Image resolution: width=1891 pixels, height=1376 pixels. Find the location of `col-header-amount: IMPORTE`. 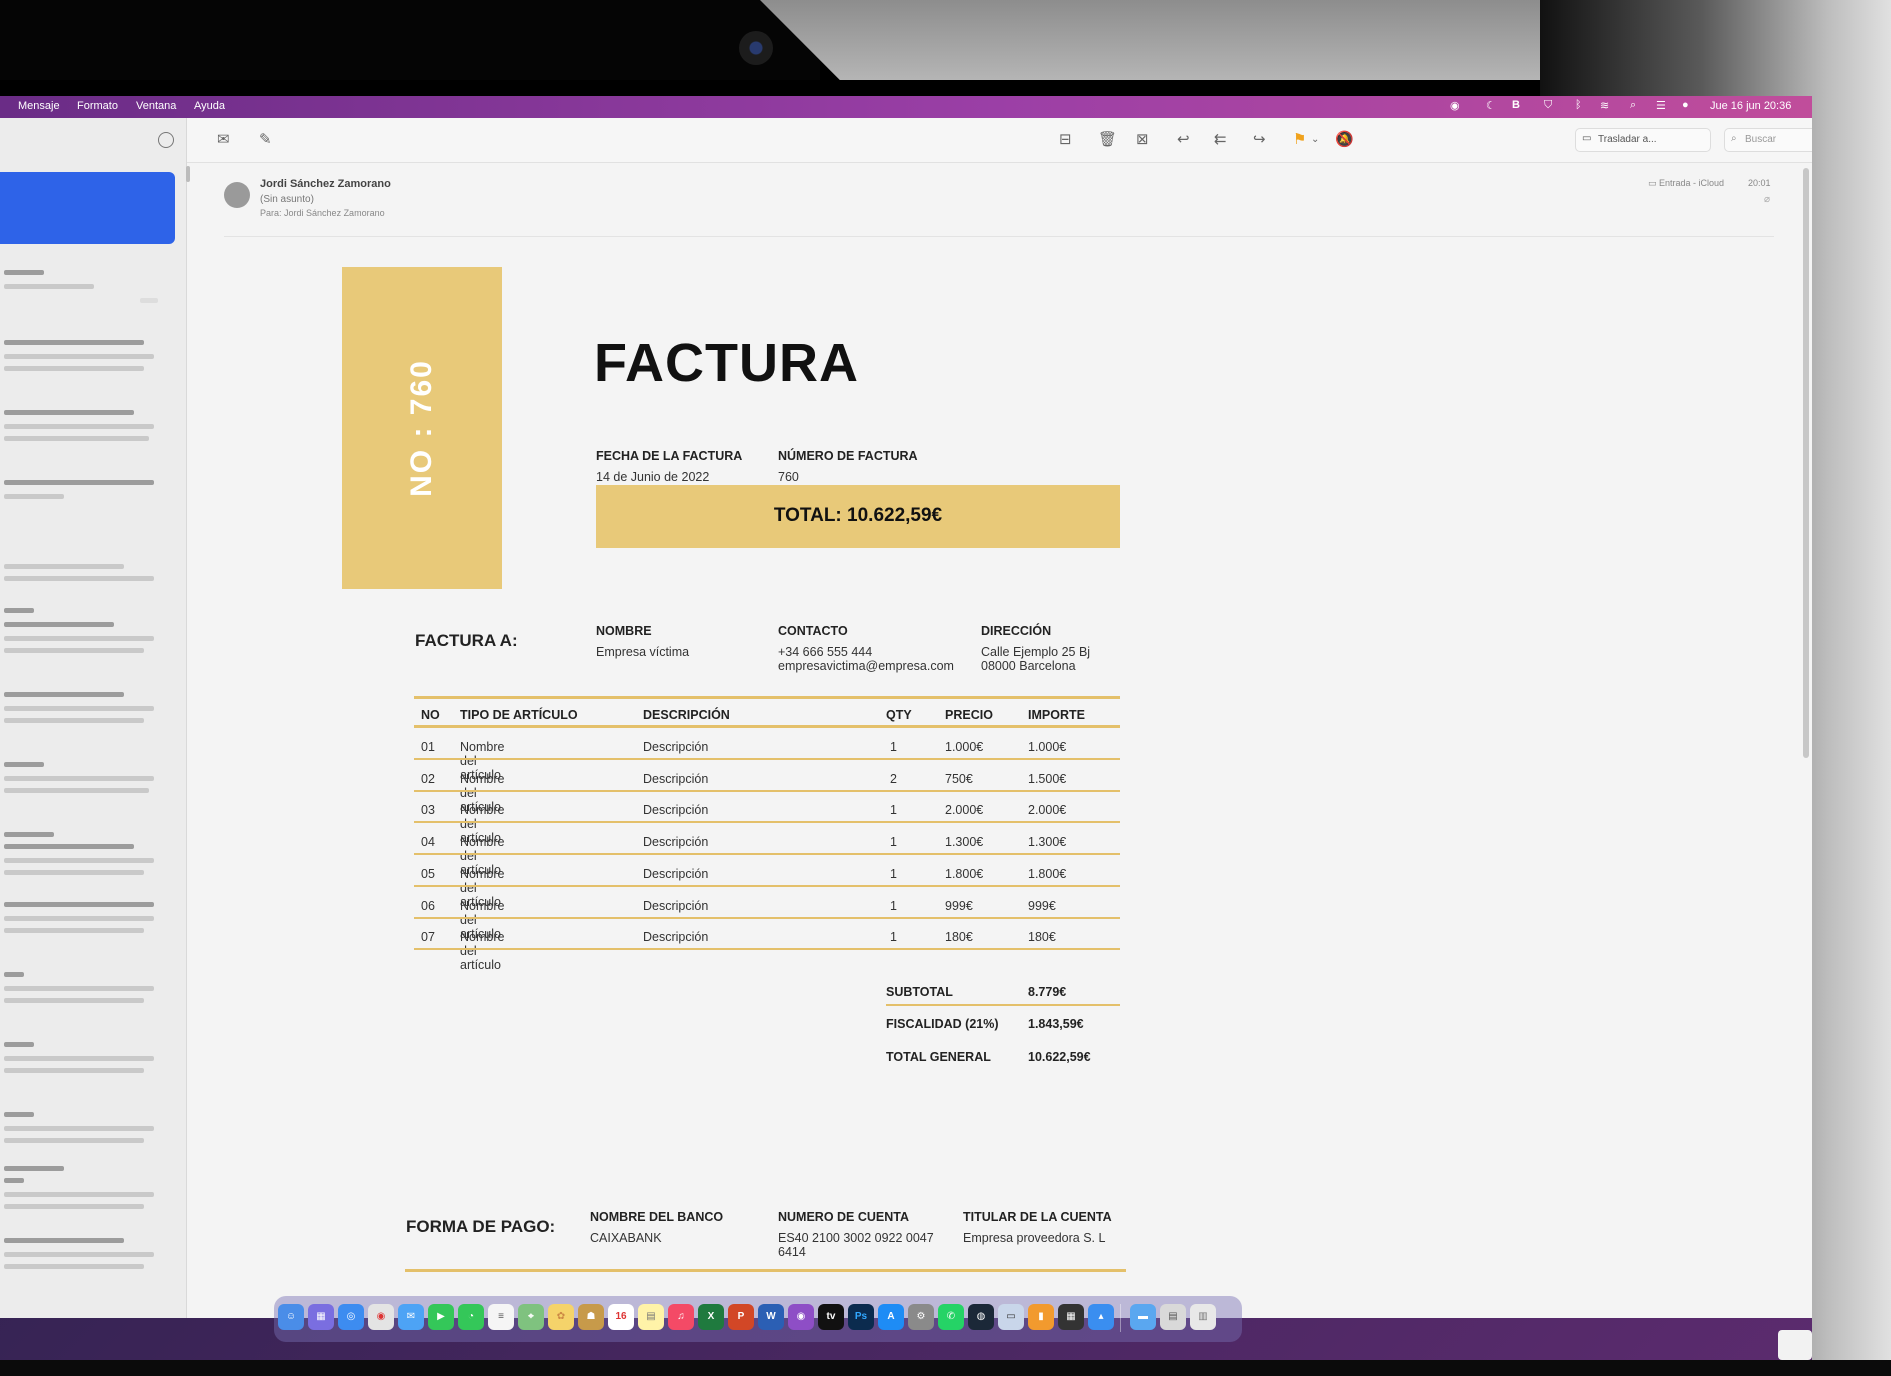

col-header-amount: IMPORTE is located at coordinates (1056, 715).